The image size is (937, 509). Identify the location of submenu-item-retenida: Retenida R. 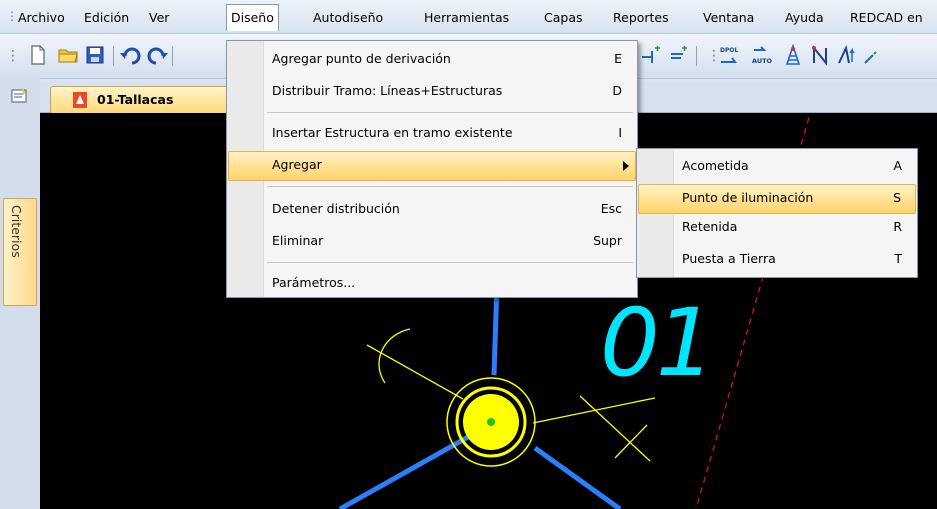
(777, 227).